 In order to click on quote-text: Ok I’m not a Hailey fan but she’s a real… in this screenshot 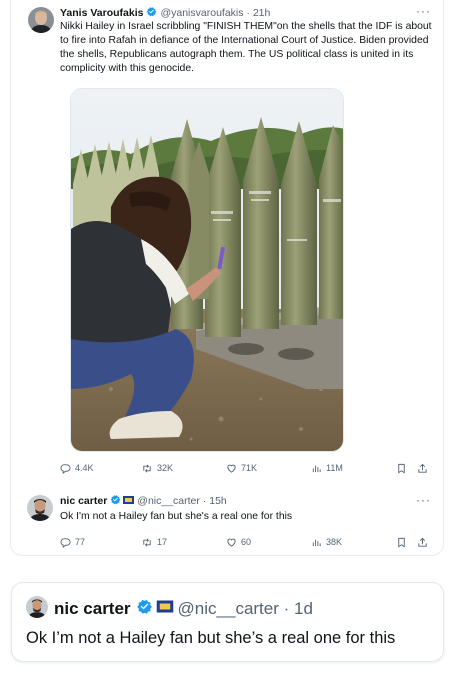, I will do `click(211, 638)`.